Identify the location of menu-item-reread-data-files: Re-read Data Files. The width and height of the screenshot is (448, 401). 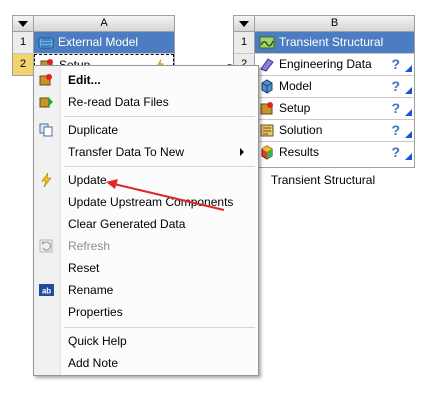
(146, 102).